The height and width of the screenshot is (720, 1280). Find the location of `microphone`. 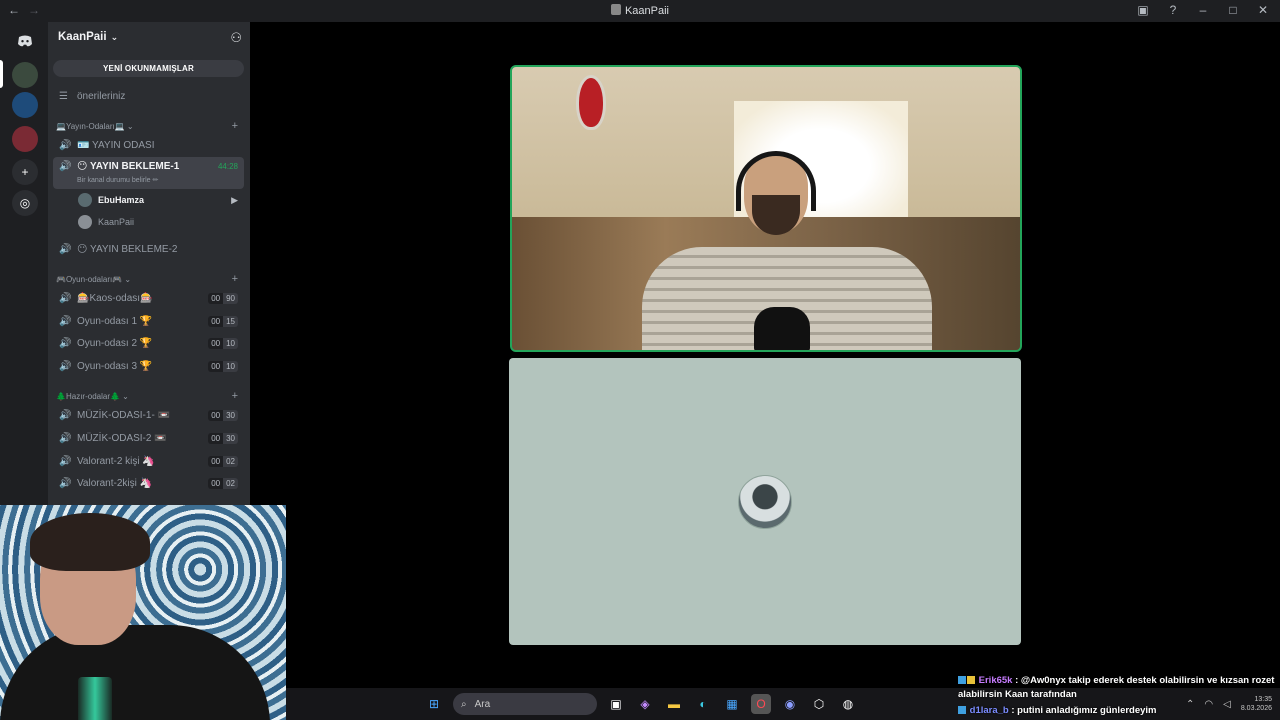

microphone is located at coordinates (782, 328).